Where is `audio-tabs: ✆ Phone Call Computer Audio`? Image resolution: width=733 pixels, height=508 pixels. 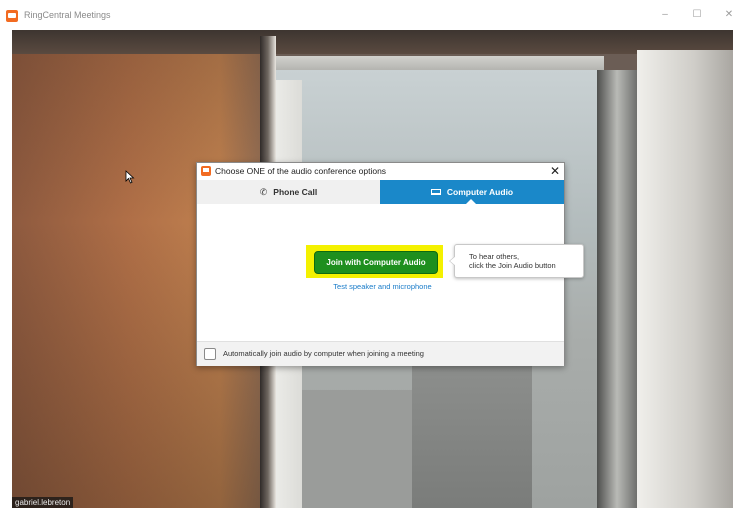 audio-tabs: ✆ Phone Call Computer Audio is located at coordinates (380, 192).